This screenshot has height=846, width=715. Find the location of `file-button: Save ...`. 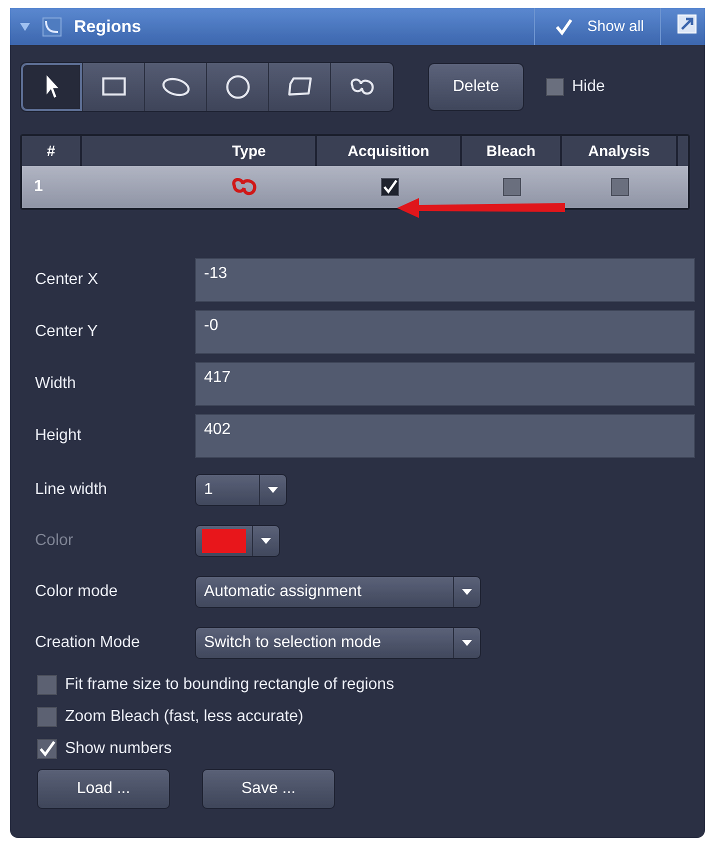

file-button: Save ... is located at coordinates (268, 789).